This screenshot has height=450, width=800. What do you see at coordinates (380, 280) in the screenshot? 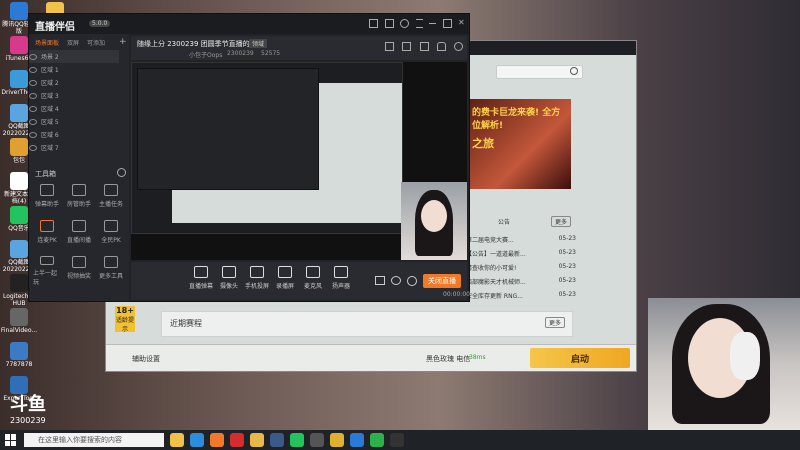
I see `screen-icon` at bounding box center [380, 280].